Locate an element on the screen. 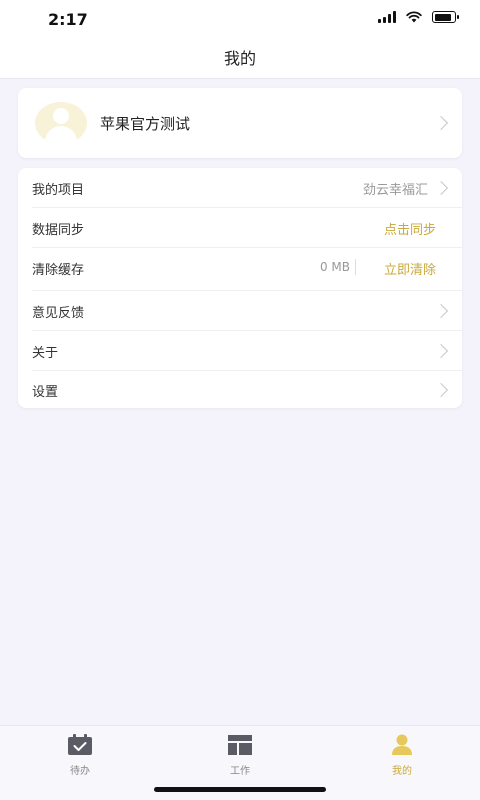 Image resolution: width=480 pixels, height=800 pixels. tab-me: 我的 is located at coordinates (402, 755).